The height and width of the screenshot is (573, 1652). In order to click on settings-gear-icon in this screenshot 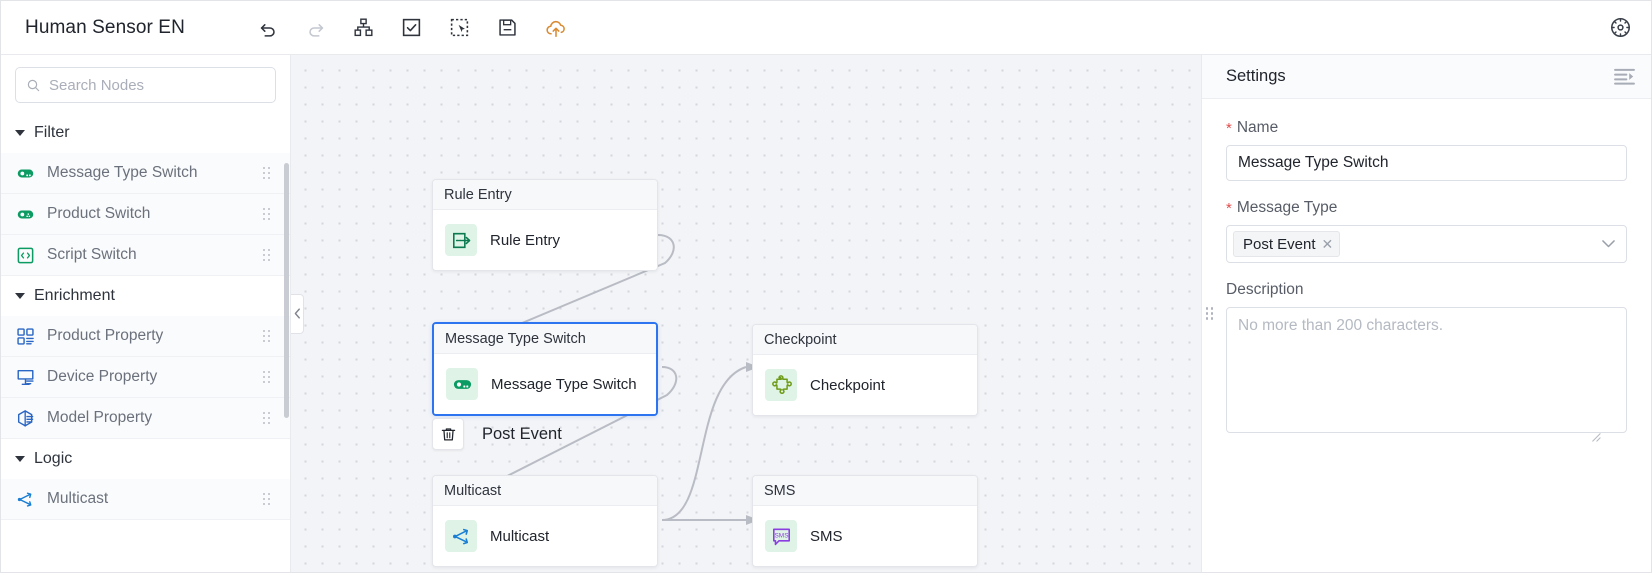, I will do `click(1620, 27)`.